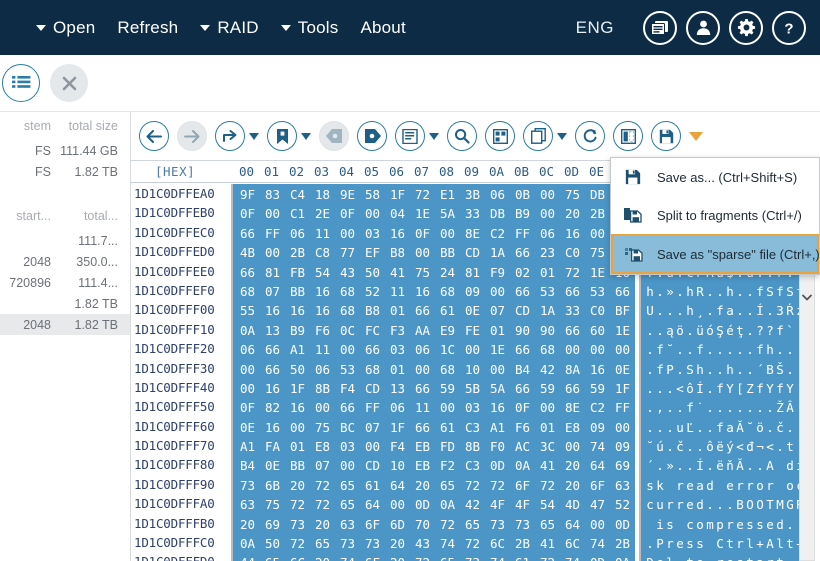 This screenshot has height=561, width=820. I want to click on hex-byte: 60, so click(597, 330).